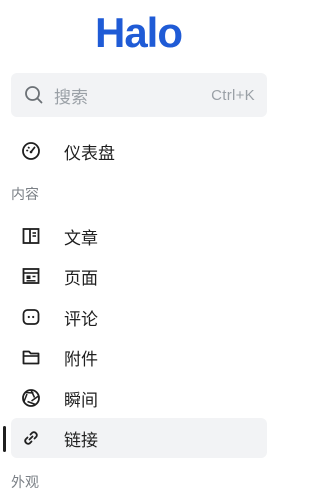  I want to click on search-box: 搜索 Ctrl+K, so click(139, 95).